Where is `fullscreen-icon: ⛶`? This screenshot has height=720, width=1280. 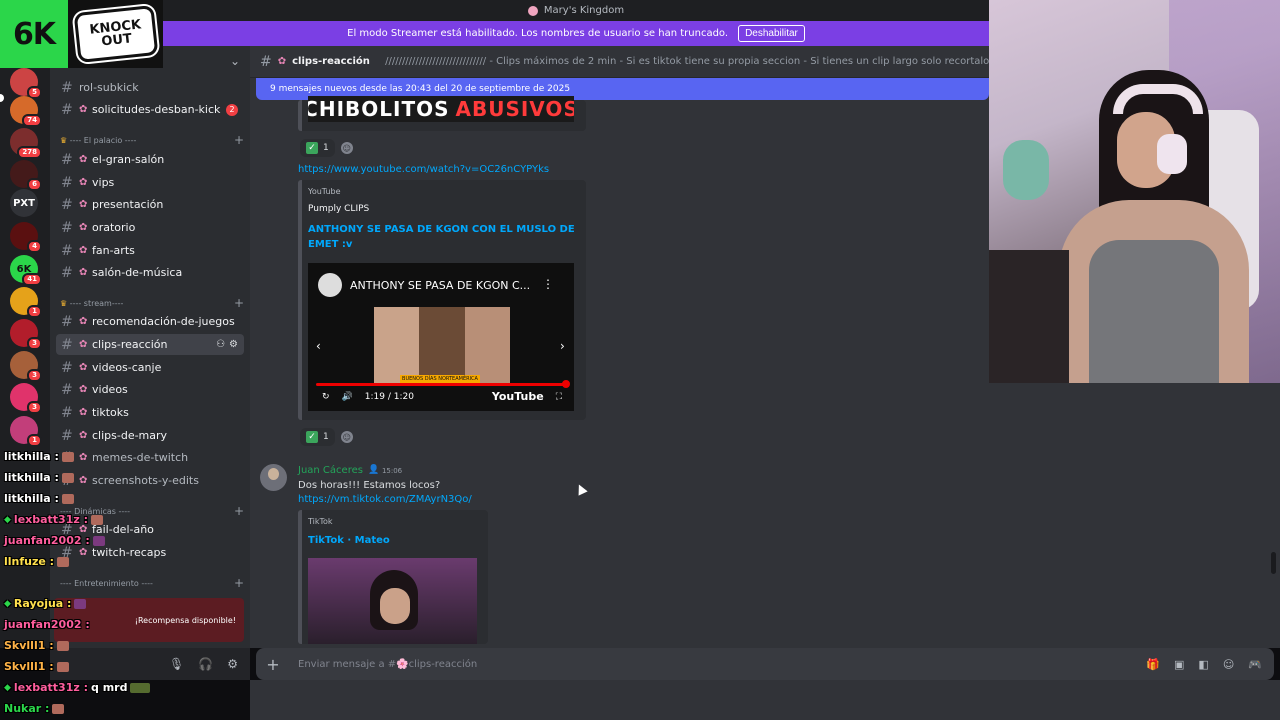
fullscreen-icon: ⛶ is located at coordinates (559, 397).